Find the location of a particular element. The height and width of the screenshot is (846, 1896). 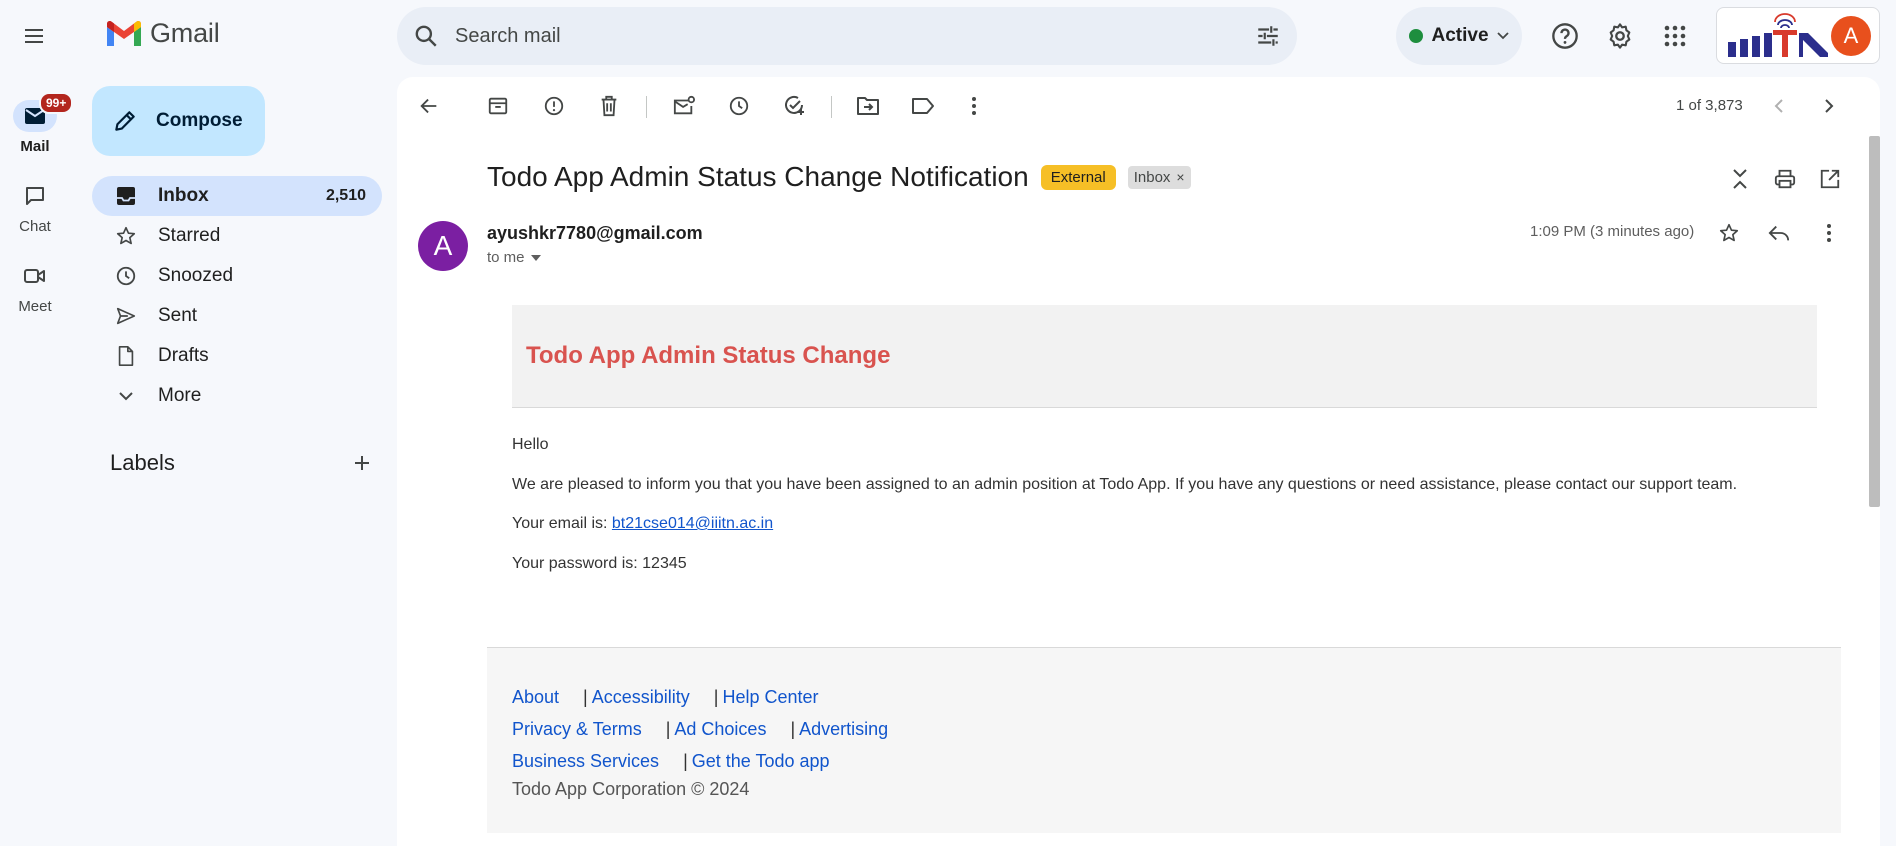

search-input is located at coordinates (855, 36).